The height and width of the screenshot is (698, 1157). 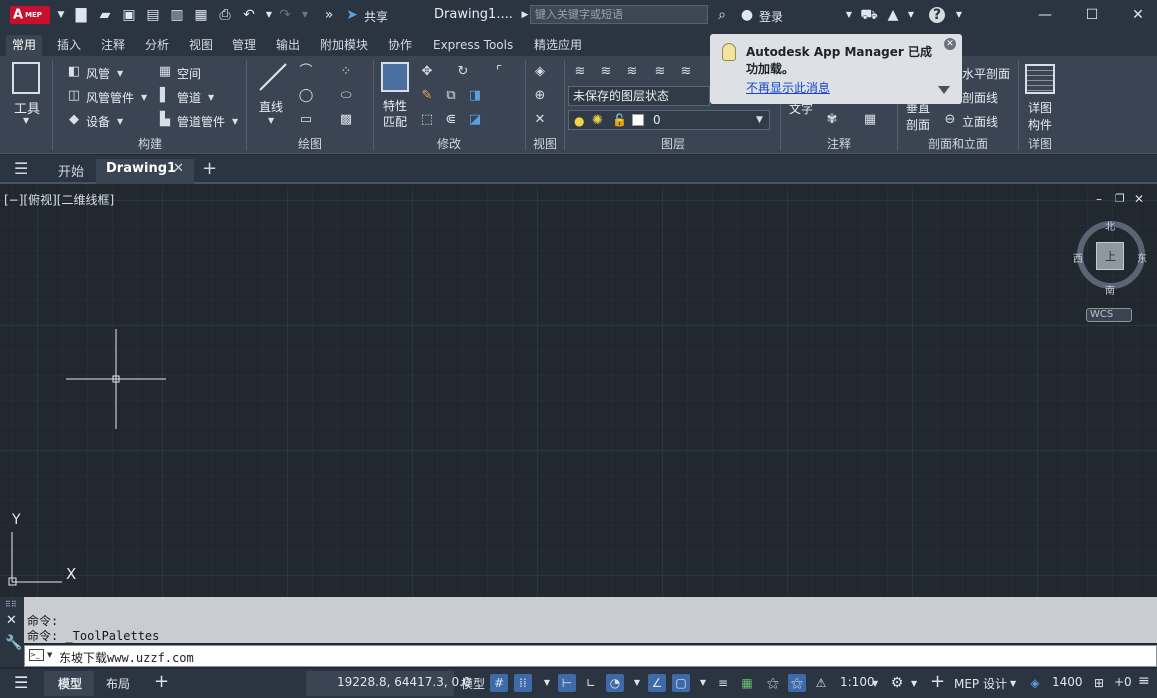 I want to click on erase-icon: ✎, so click(x=427, y=96).